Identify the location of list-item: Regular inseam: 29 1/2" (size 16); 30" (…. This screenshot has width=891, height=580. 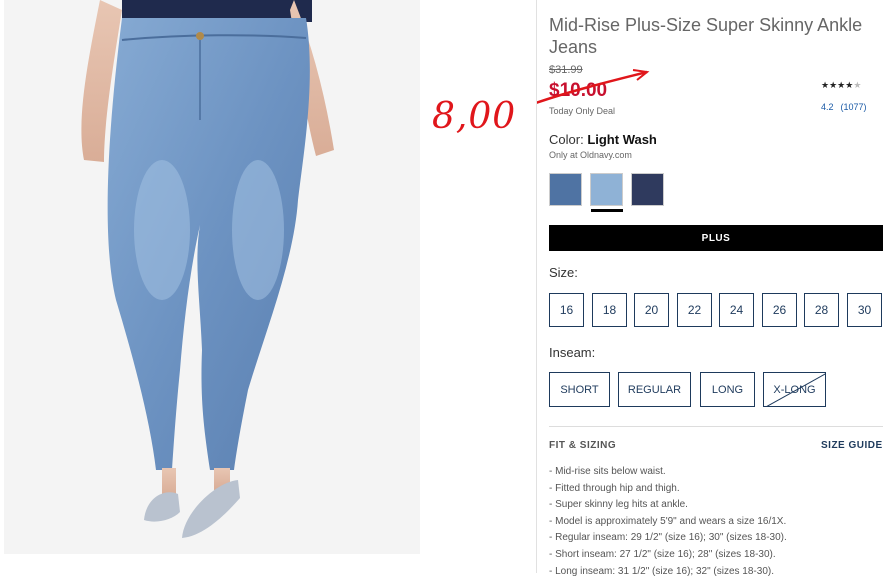
(668, 538).